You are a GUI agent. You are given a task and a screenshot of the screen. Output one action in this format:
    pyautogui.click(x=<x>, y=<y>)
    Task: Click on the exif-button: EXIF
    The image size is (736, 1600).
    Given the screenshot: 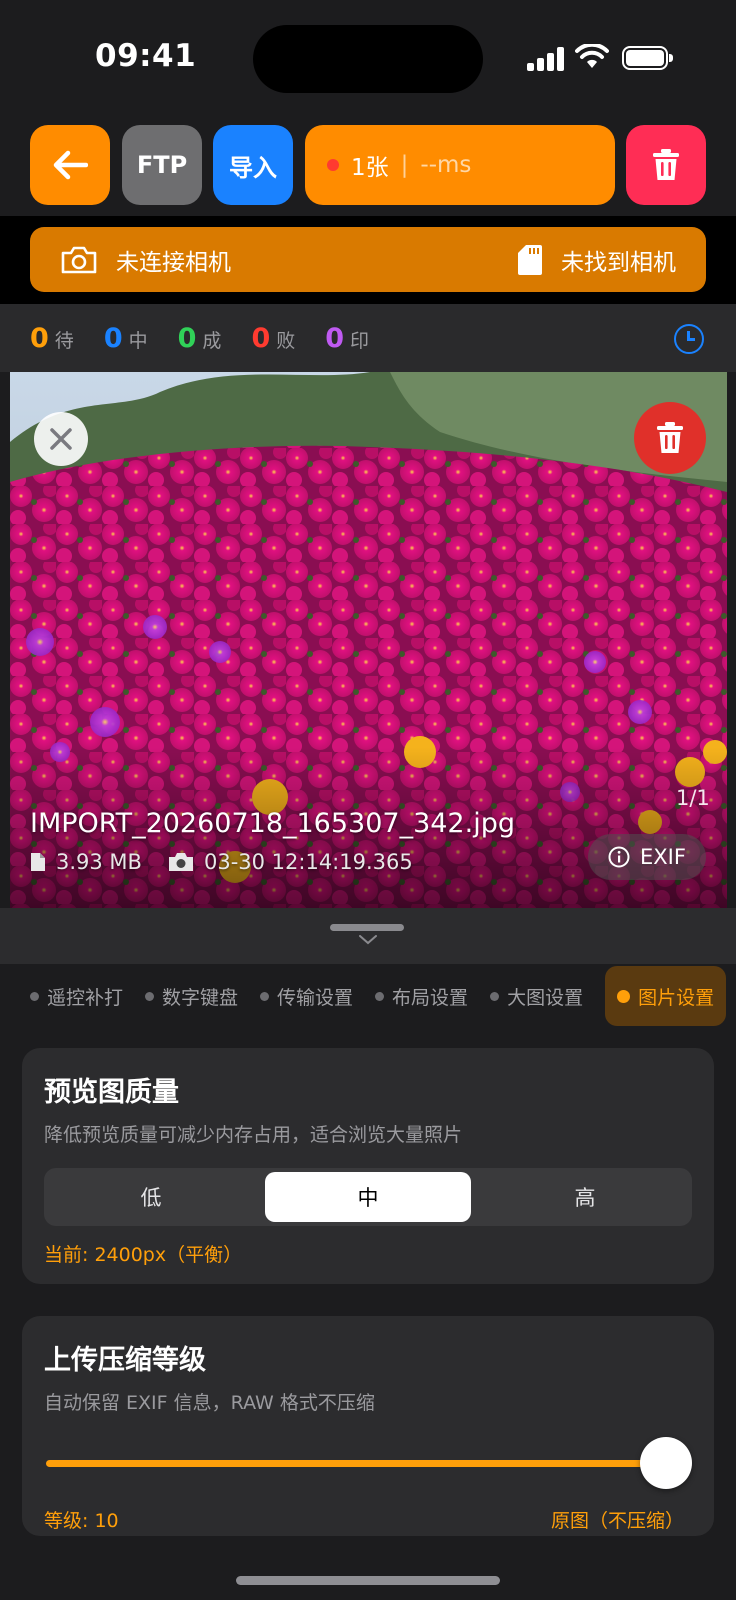 What is the action you would take?
    pyautogui.click(x=647, y=857)
    